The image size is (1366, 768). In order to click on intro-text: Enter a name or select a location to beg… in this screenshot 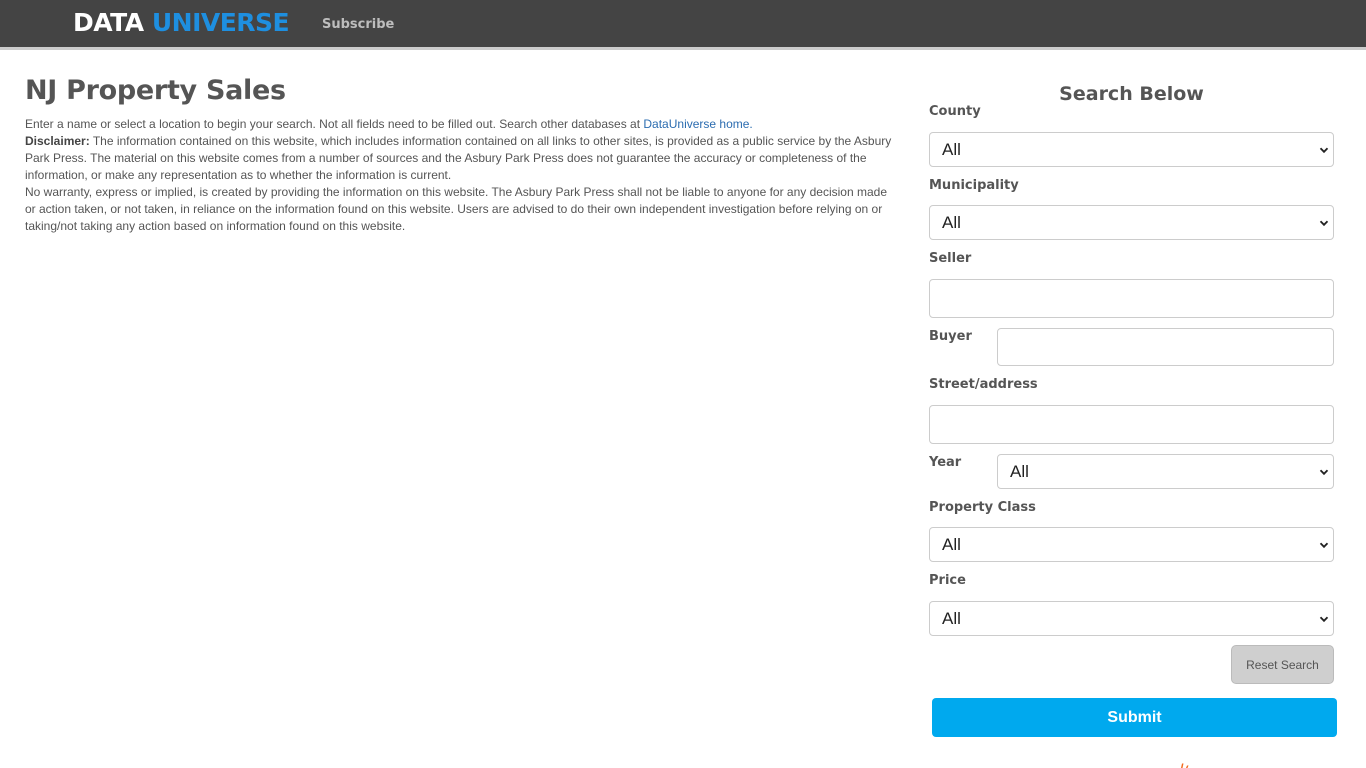, I will do `click(334, 124)`.